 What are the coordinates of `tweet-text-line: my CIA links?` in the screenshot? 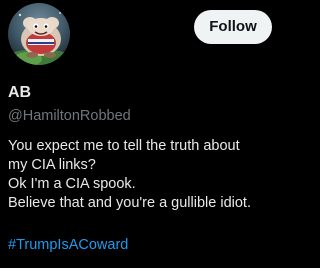 It's located at (52, 165).